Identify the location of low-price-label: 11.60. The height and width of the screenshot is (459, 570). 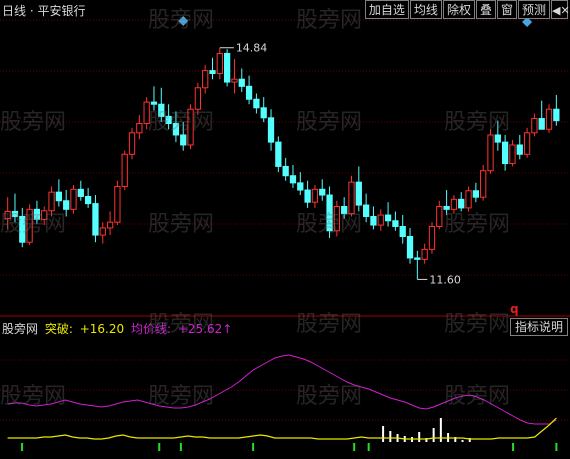
(445, 279).